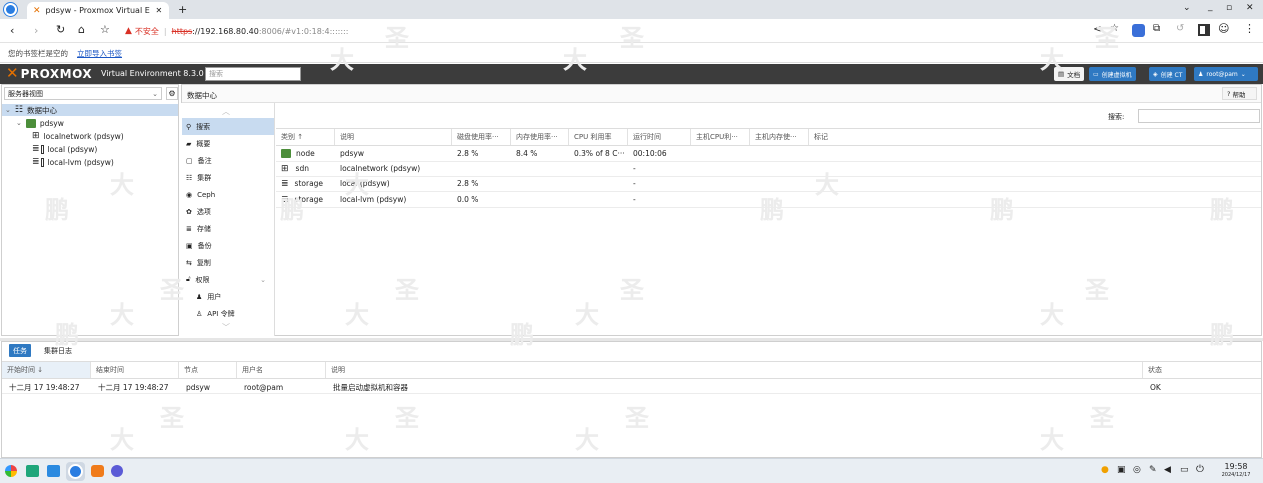  Describe the element at coordinates (1236, 466) in the screenshot. I see `clock-time: 19:58` at that location.